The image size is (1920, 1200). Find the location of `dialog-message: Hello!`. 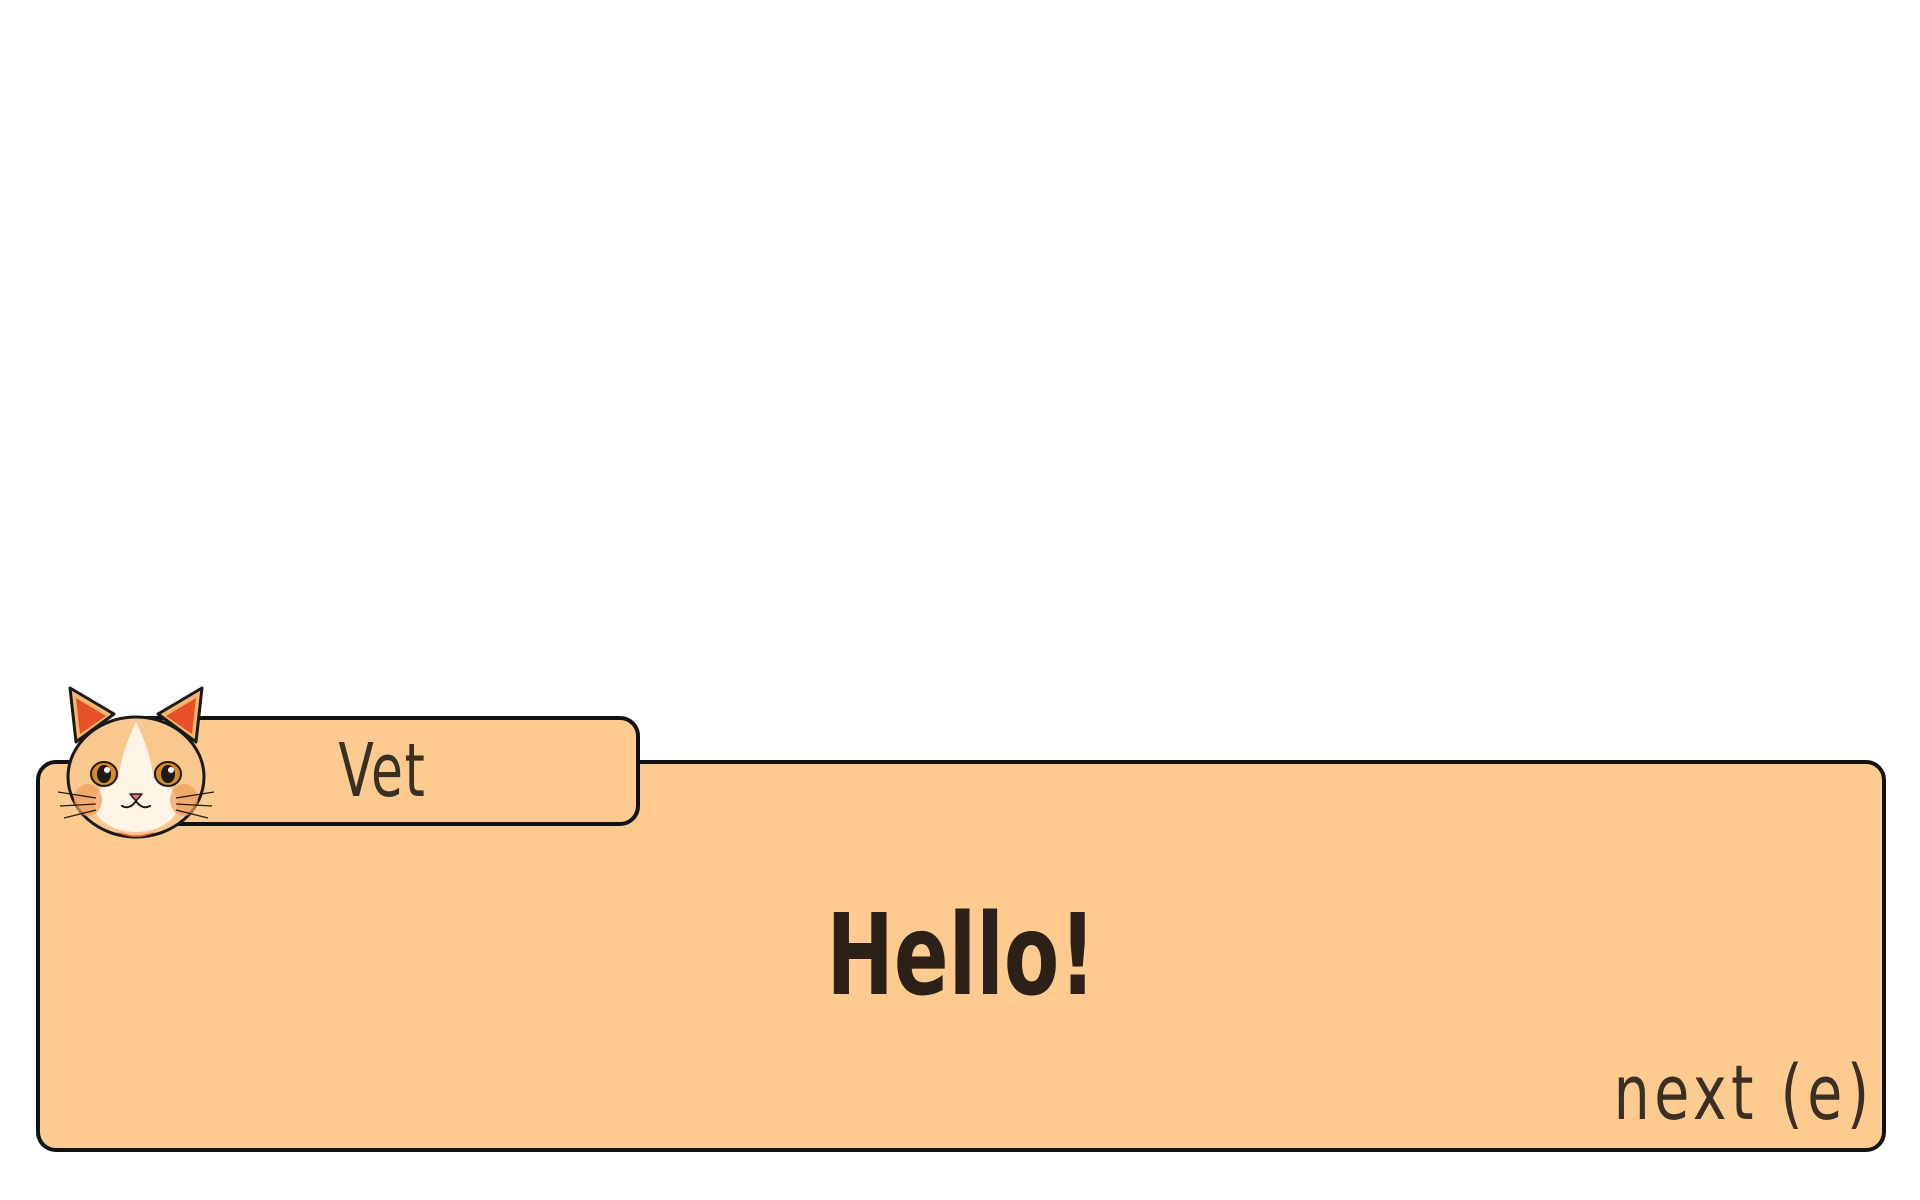

dialog-message: Hello! is located at coordinates (961, 956).